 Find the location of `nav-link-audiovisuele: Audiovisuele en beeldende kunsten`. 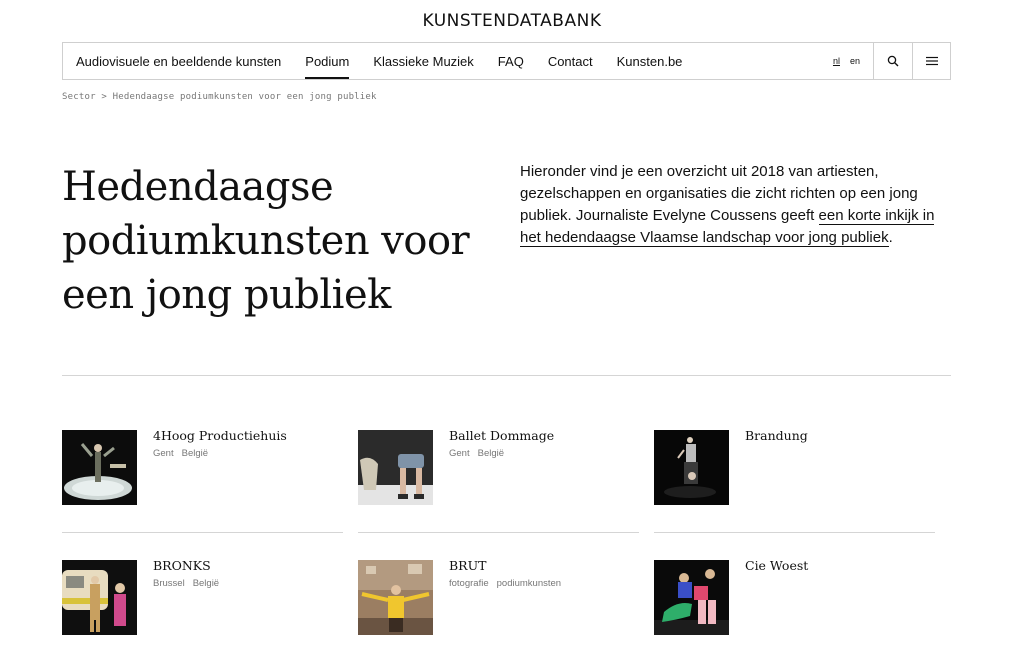

nav-link-audiovisuele: Audiovisuele en beeldende kunsten is located at coordinates (178, 61).